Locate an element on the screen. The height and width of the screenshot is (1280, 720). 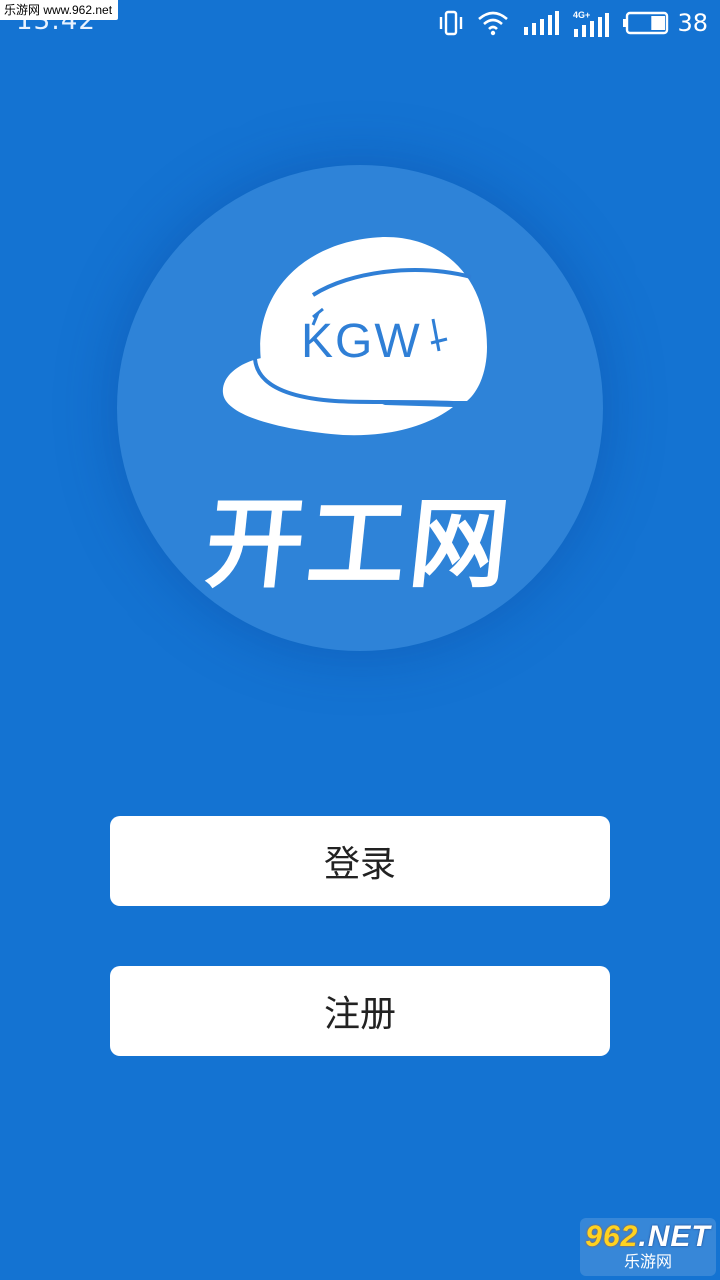
battery-level: 38 is located at coordinates (692, 23).